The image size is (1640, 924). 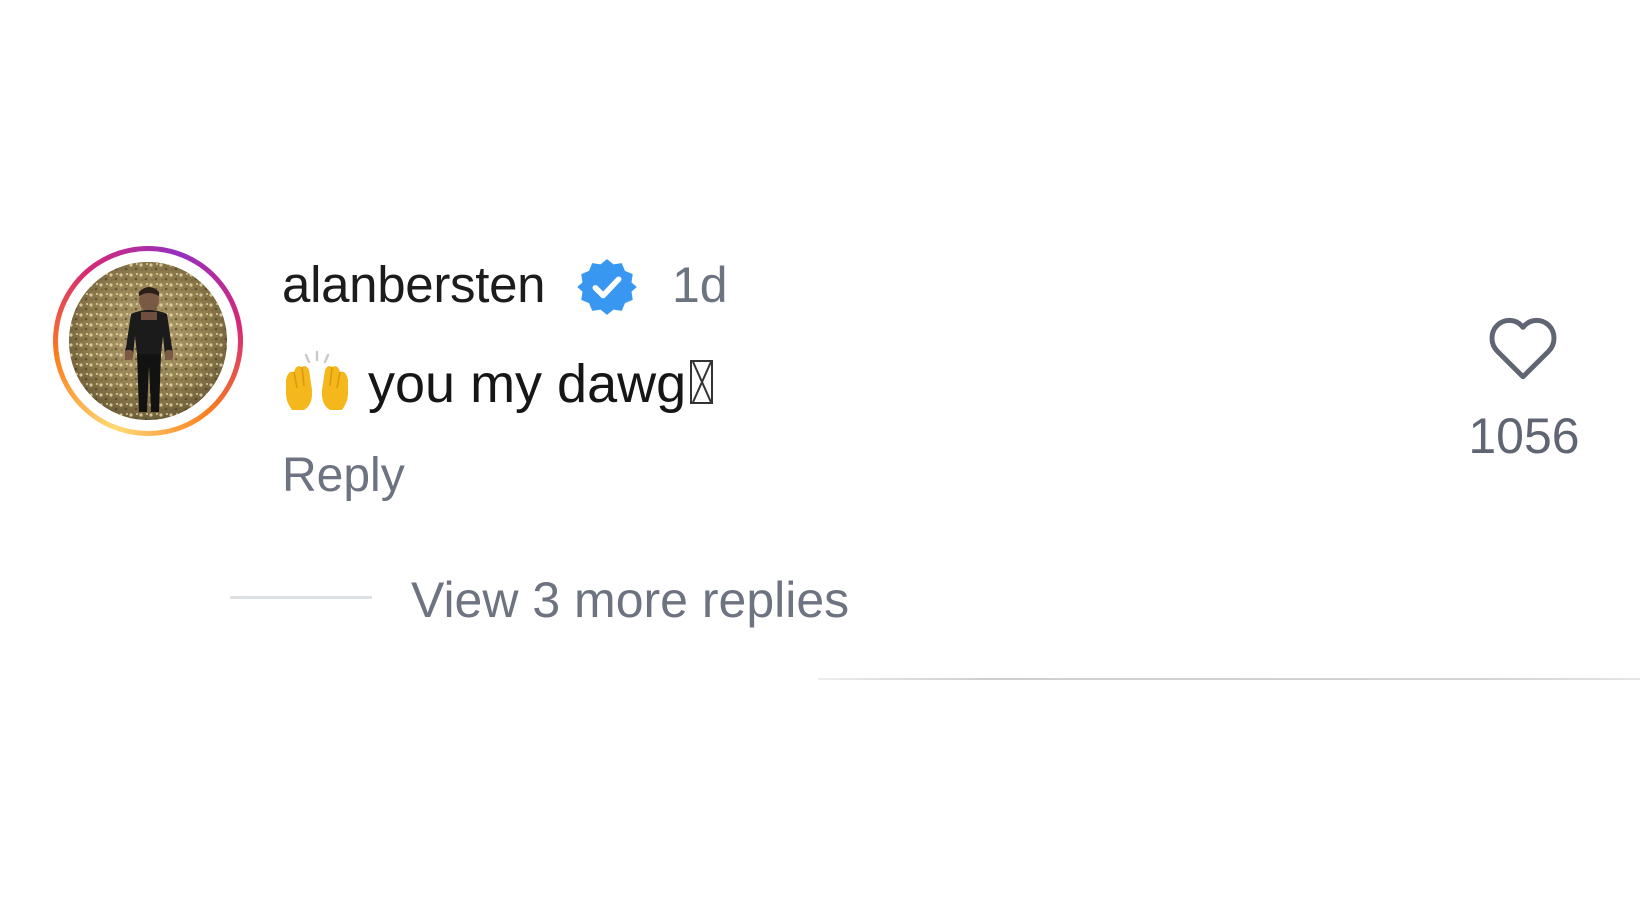 What do you see at coordinates (607, 287) in the screenshot?
I see `verified-badge-icon` at bounding box center [607, 287].